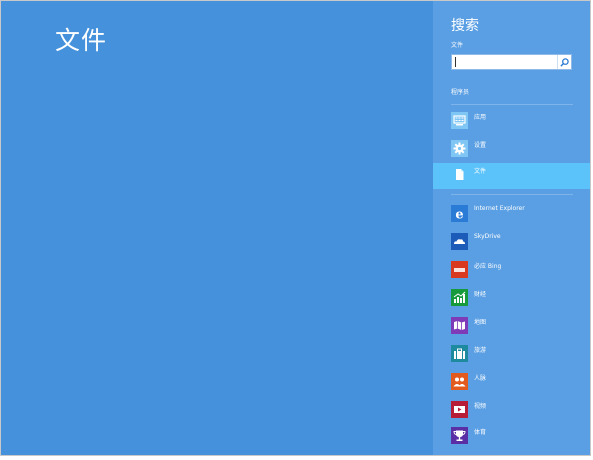 This screenshot has width=593, height=460. I want to click on app-label: 必应 Bing, so click(488, 266).